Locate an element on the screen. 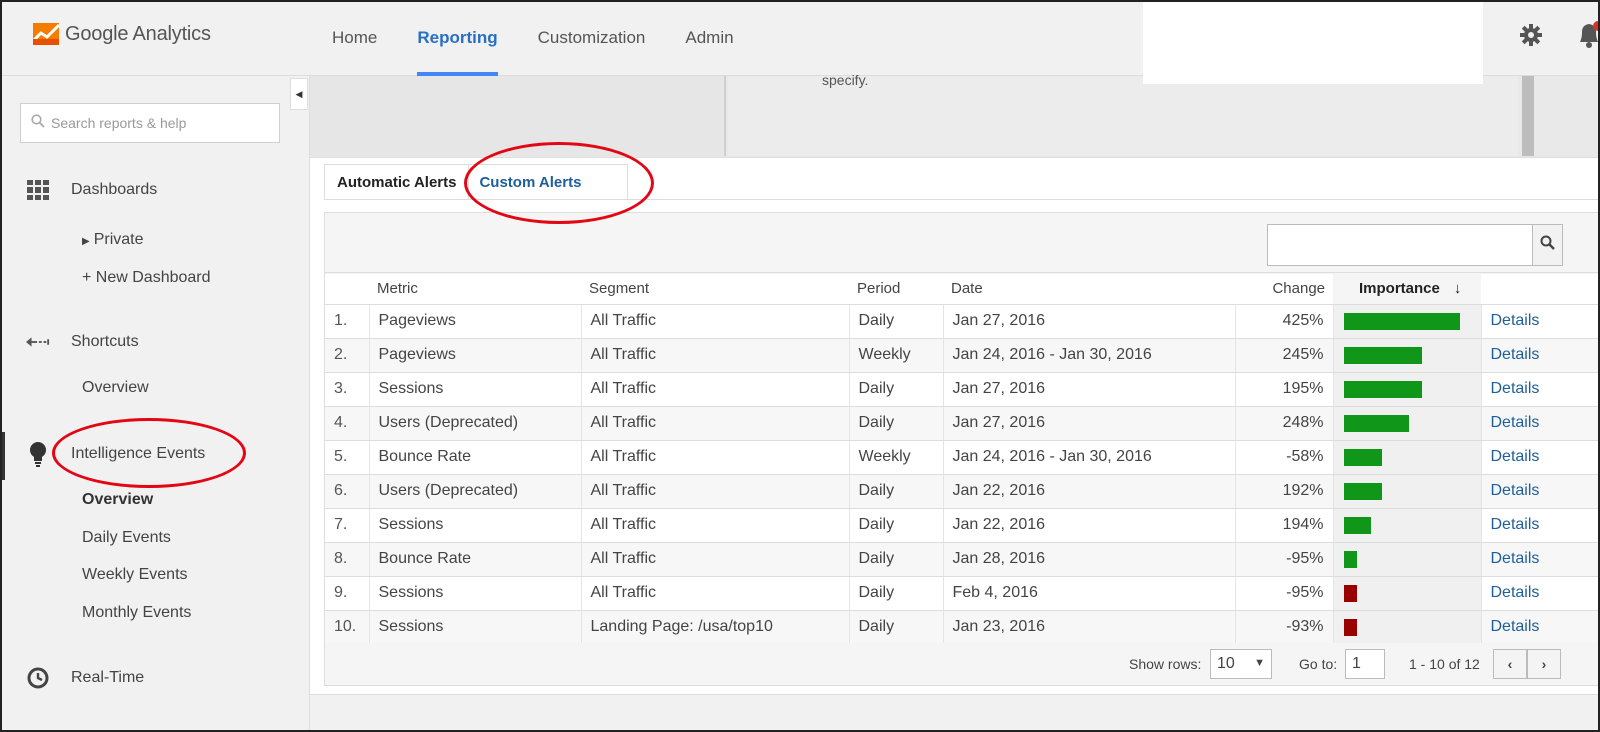 The width and height of the screenshot is (1600, 732). top-navigation: Home Reporting Customization Admin is located at coordinates (533, 39).